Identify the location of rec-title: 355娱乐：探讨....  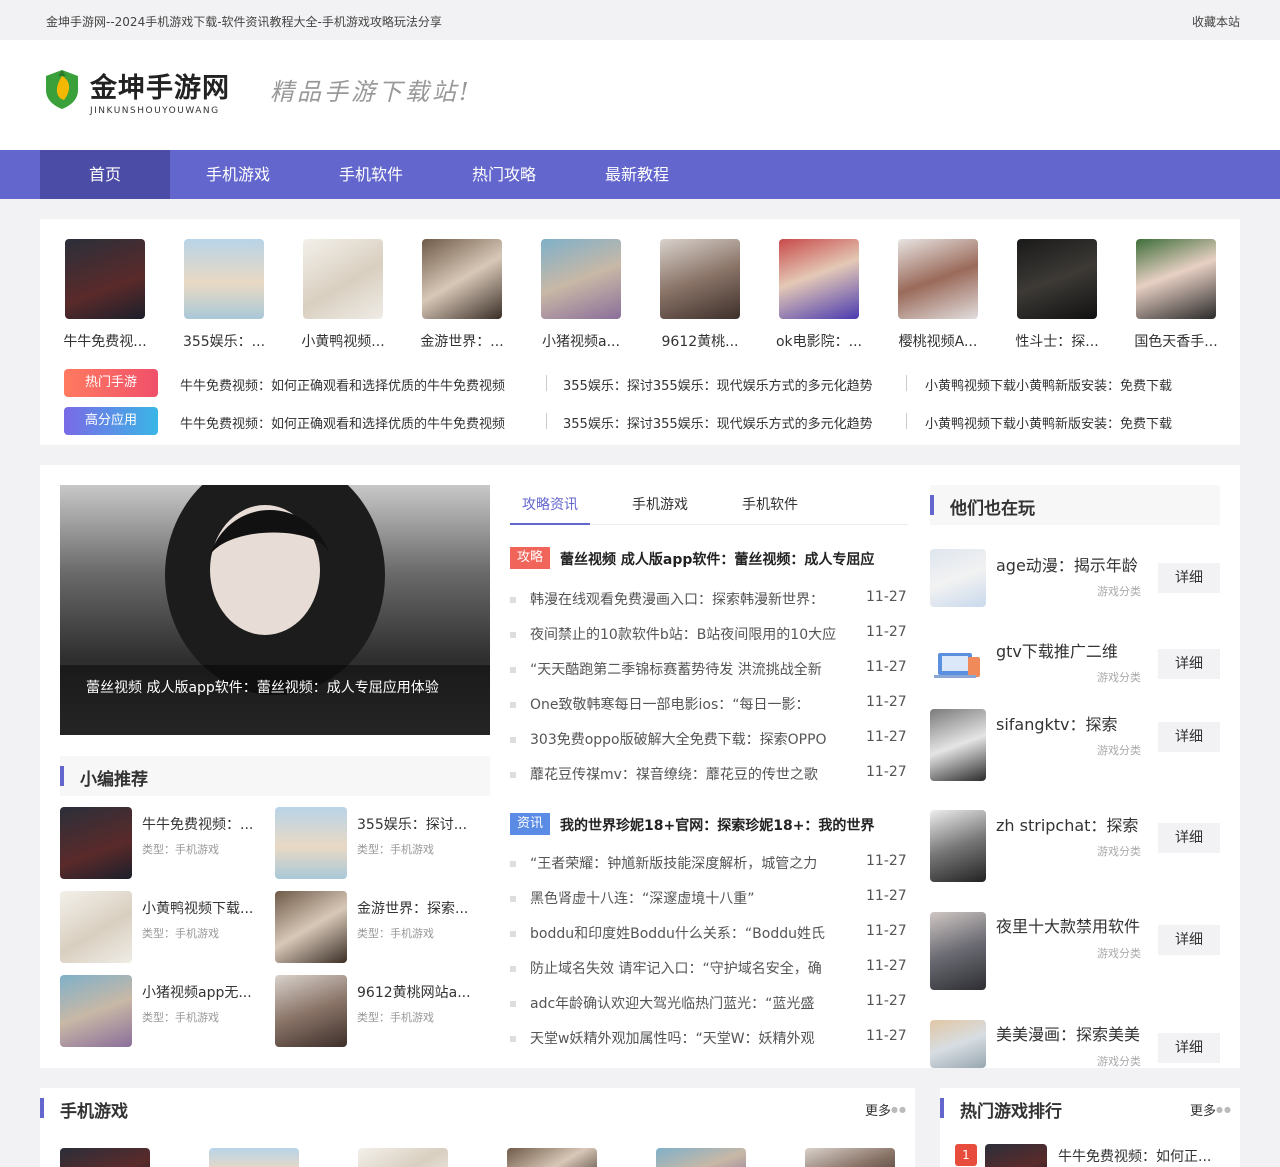
(412, 824).